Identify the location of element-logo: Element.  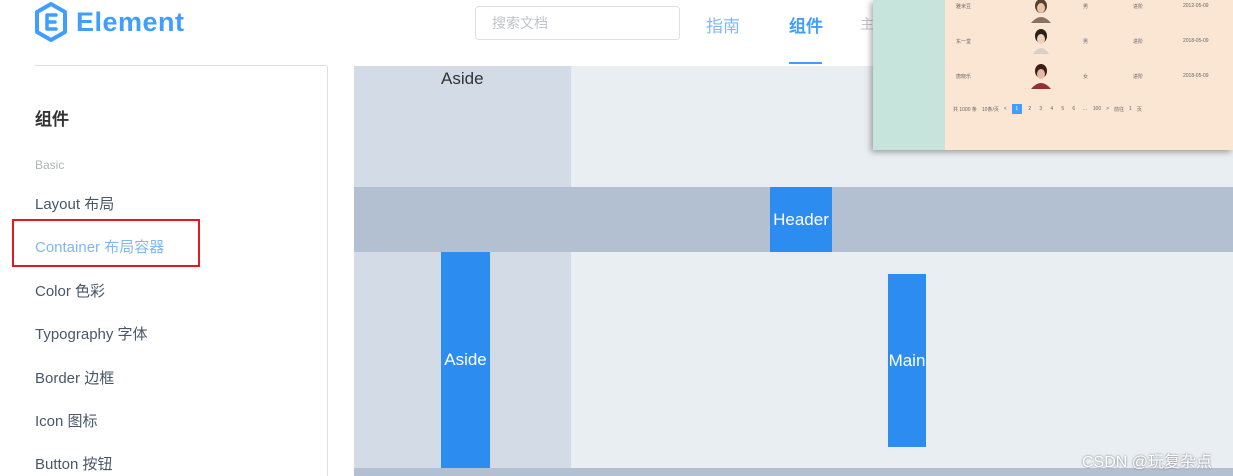
(109, 22).